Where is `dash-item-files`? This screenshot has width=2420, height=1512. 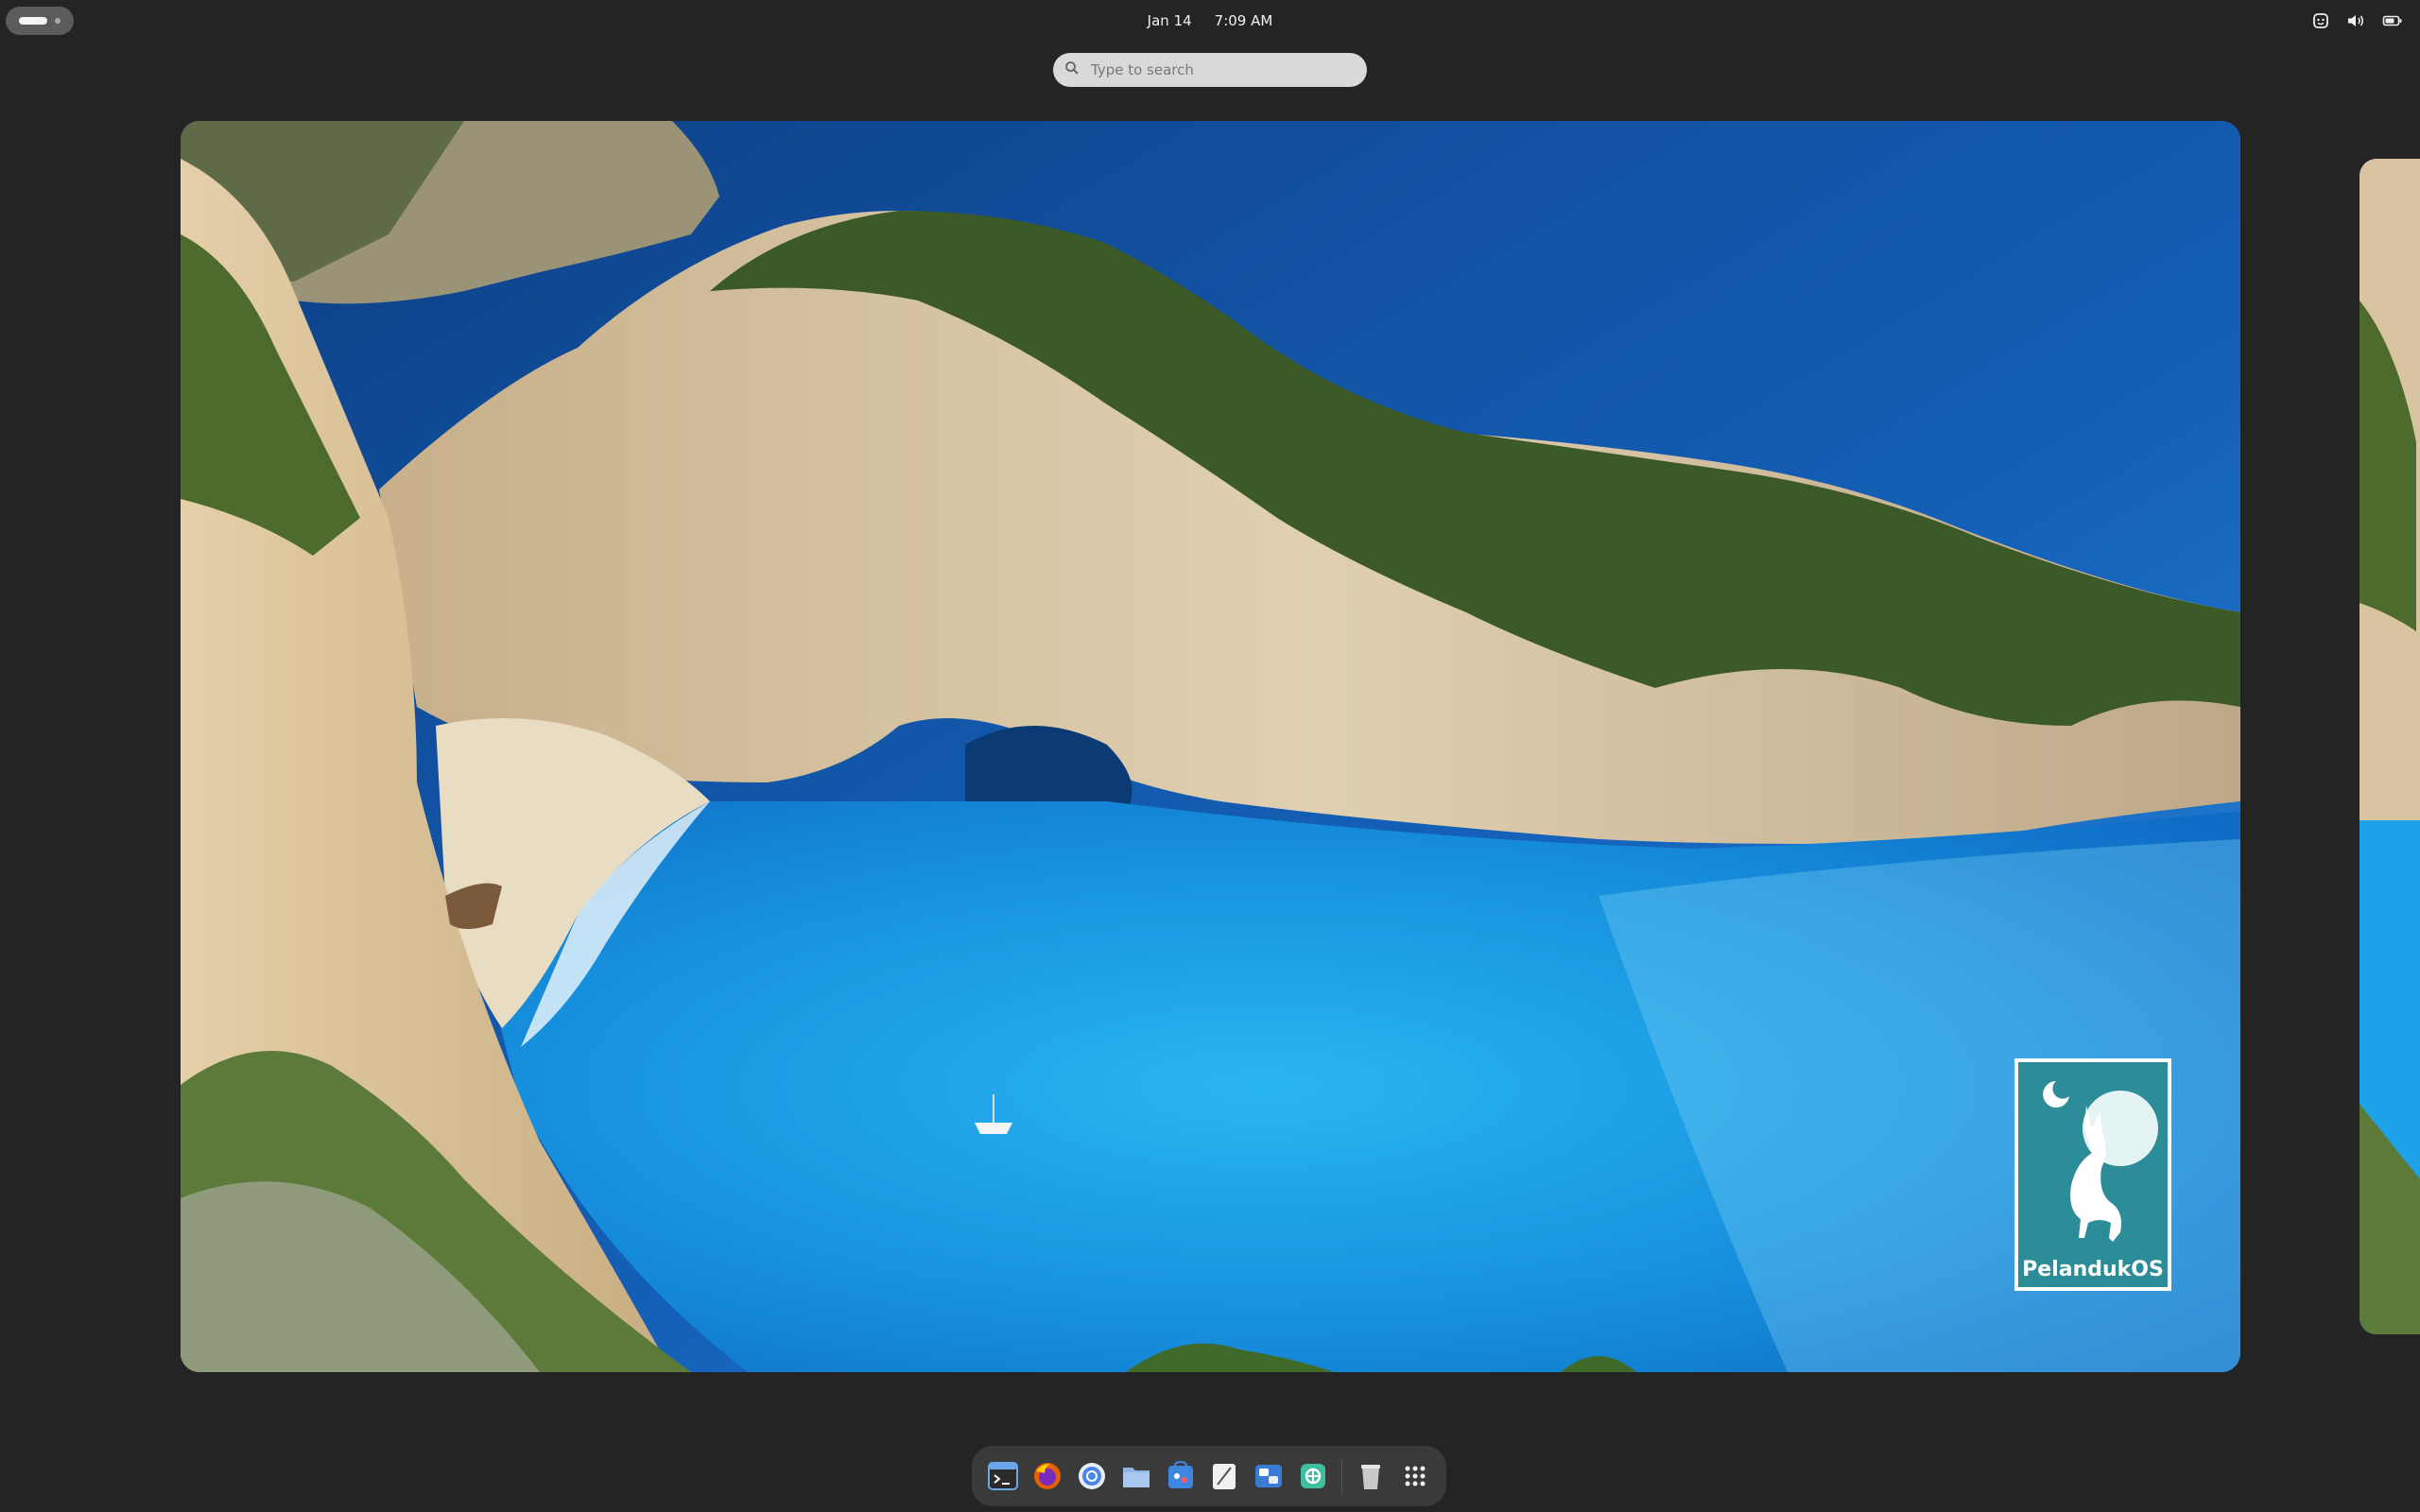 dash-item-files is located at coordinates (1136, 1476).